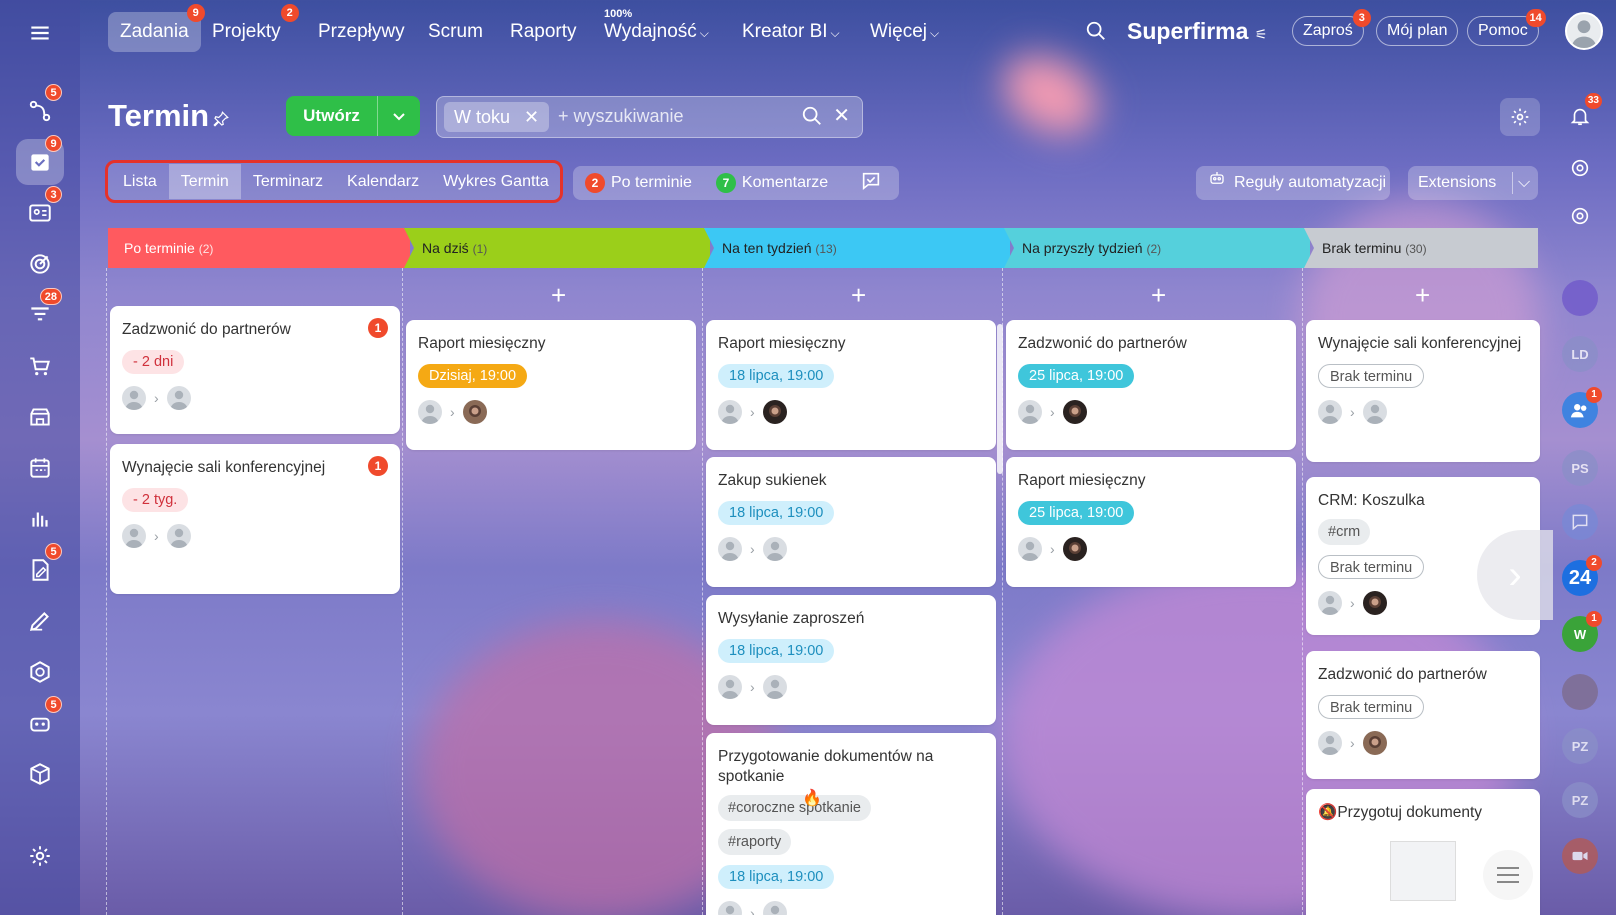  I want to click on avatar-w: W1, so click(1582, 631).